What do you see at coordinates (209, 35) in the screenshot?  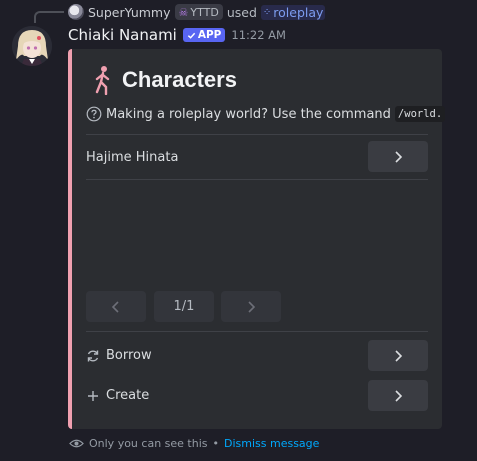 I see `app-badge-label: APP` at bounding box center [209, 35].